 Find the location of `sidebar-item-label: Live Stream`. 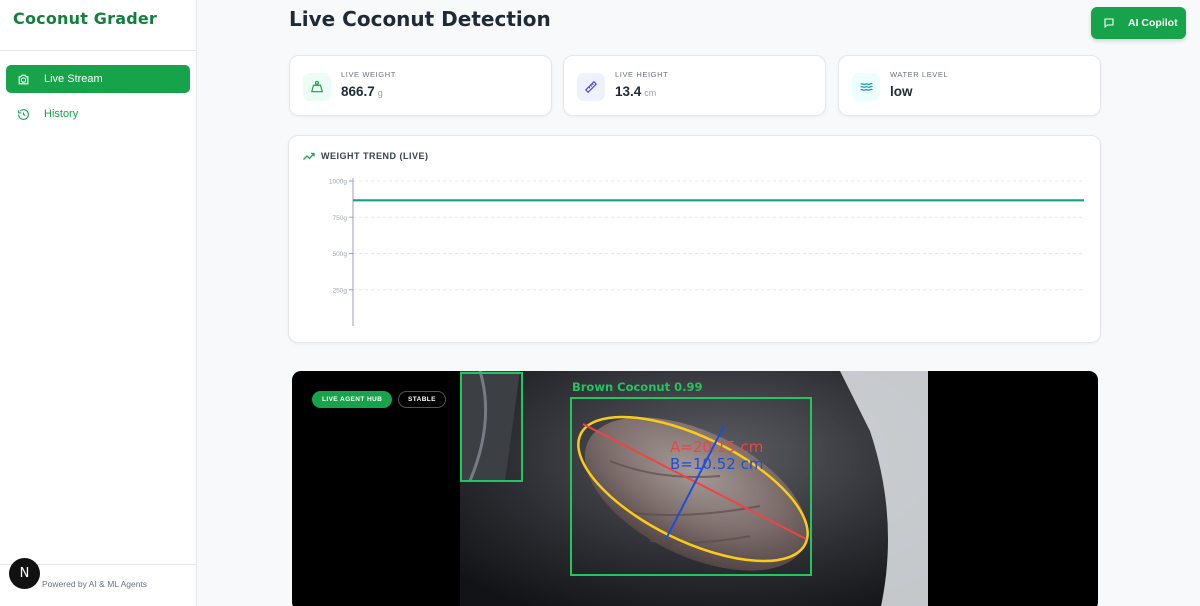

sidebar-item-label: Live Stream is located at coordinates (73, 79).